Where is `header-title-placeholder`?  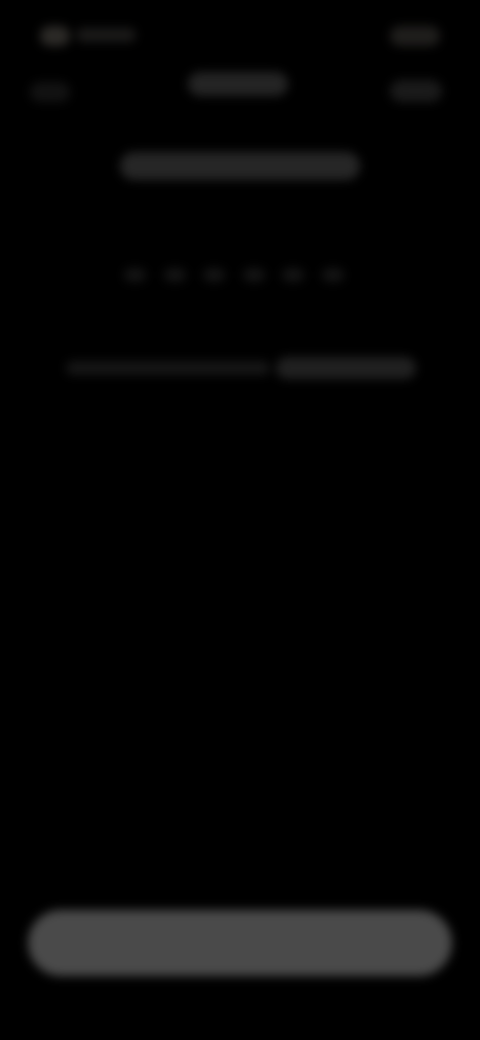
header-title-placeholder is located at coordinates (238, 84).